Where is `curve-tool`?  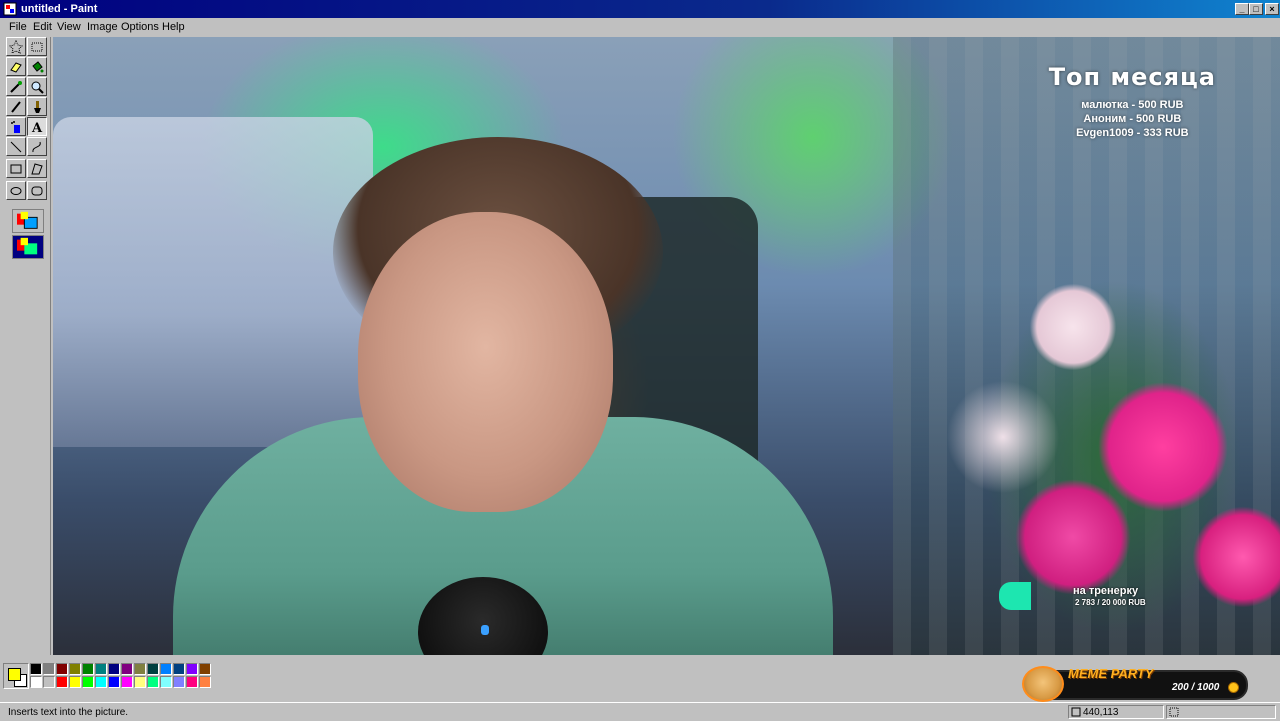 curve-tool is located at coordinates (37, 146).